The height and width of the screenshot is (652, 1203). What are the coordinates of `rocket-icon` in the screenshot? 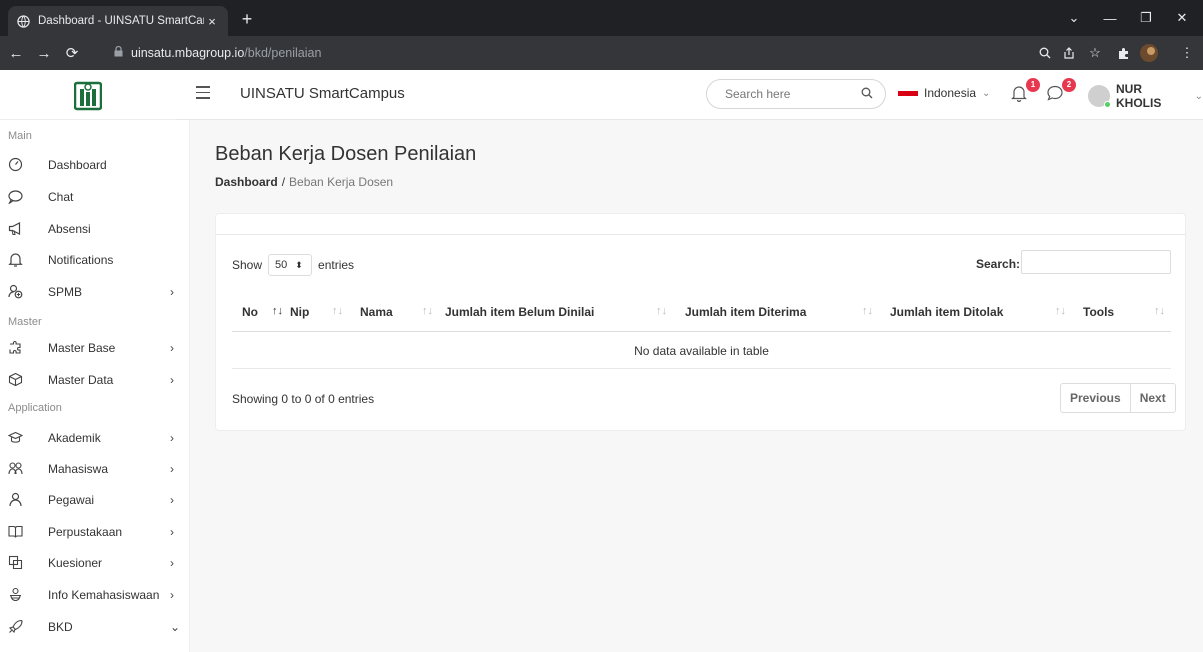 It's located at (16, 627).